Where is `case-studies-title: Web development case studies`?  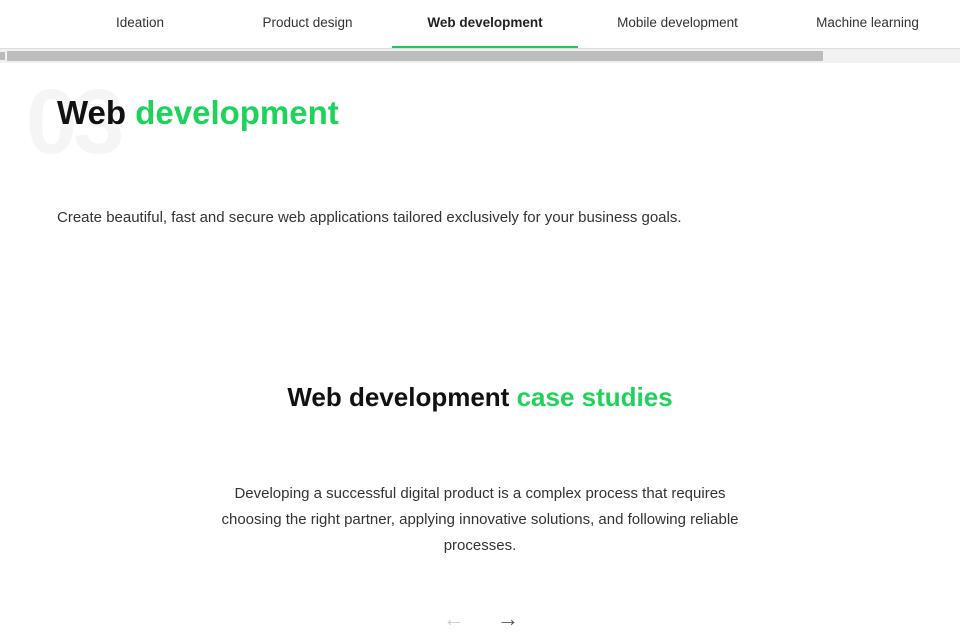
case-studies-title: Web development case studies is located at coordinates (480, 397).